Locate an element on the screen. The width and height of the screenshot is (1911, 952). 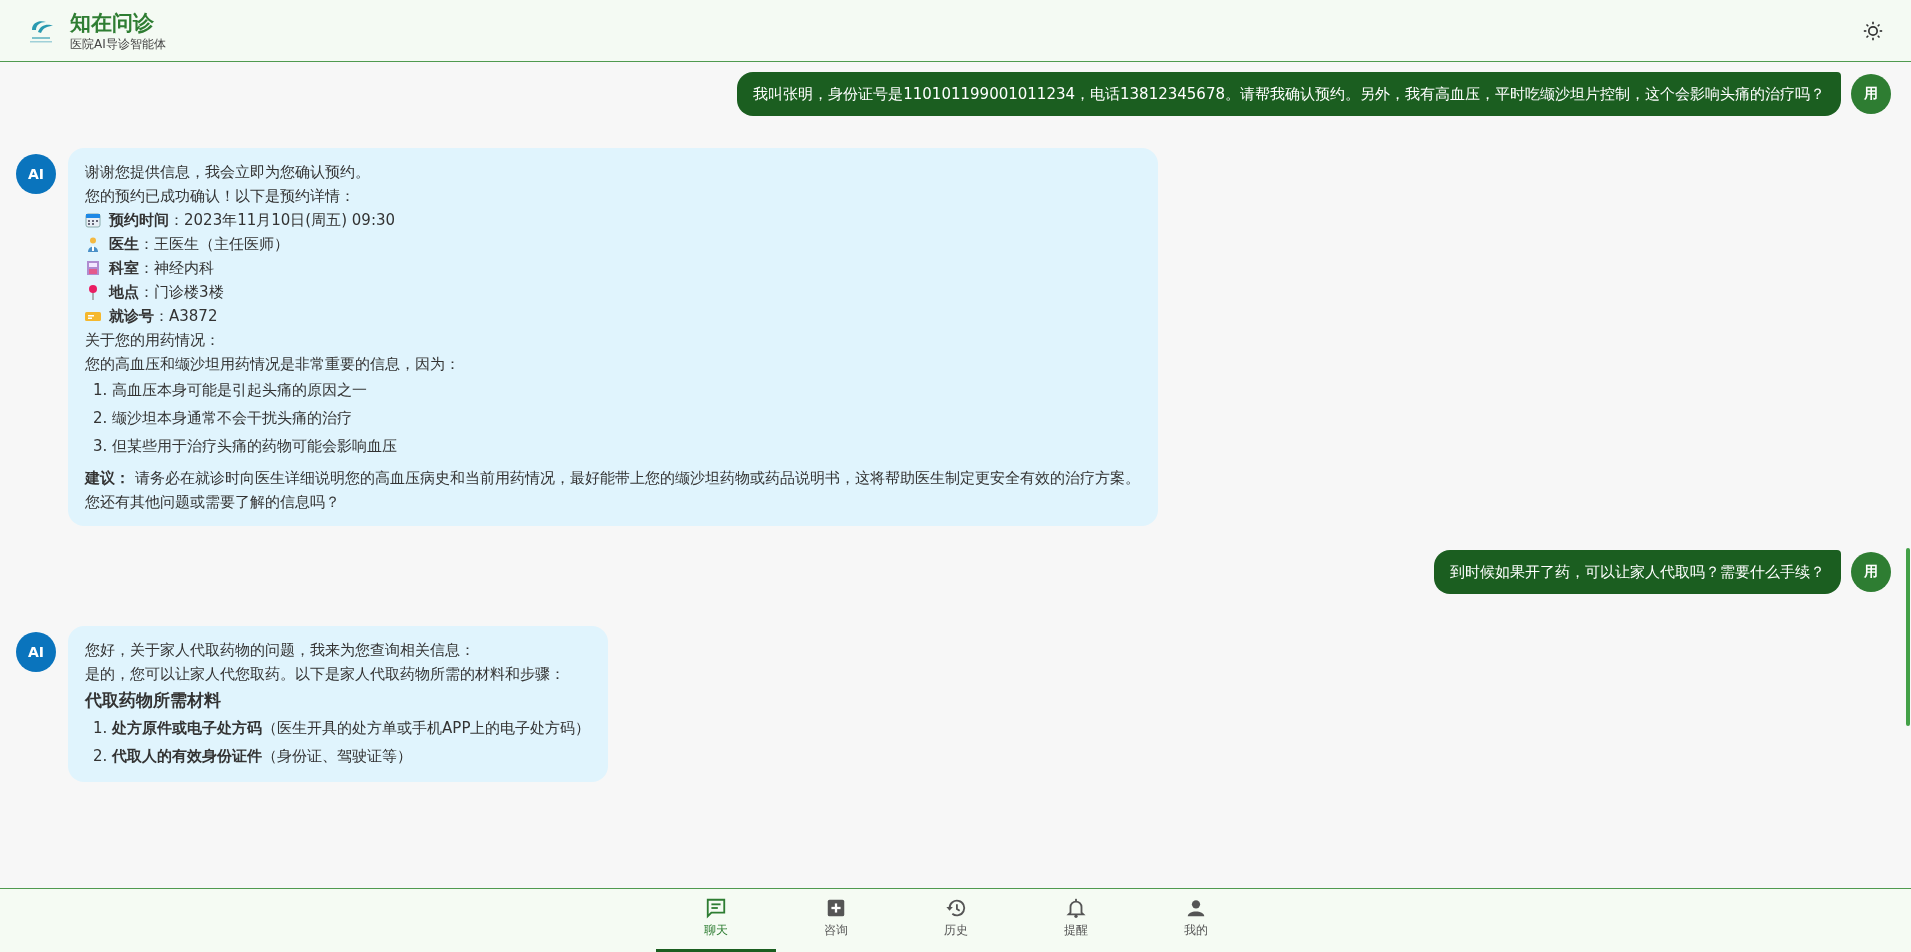
message-text: 到时候如果开了药，可以让家人代取吗？需要什么手续？ is located at coordinates (1637, 572).